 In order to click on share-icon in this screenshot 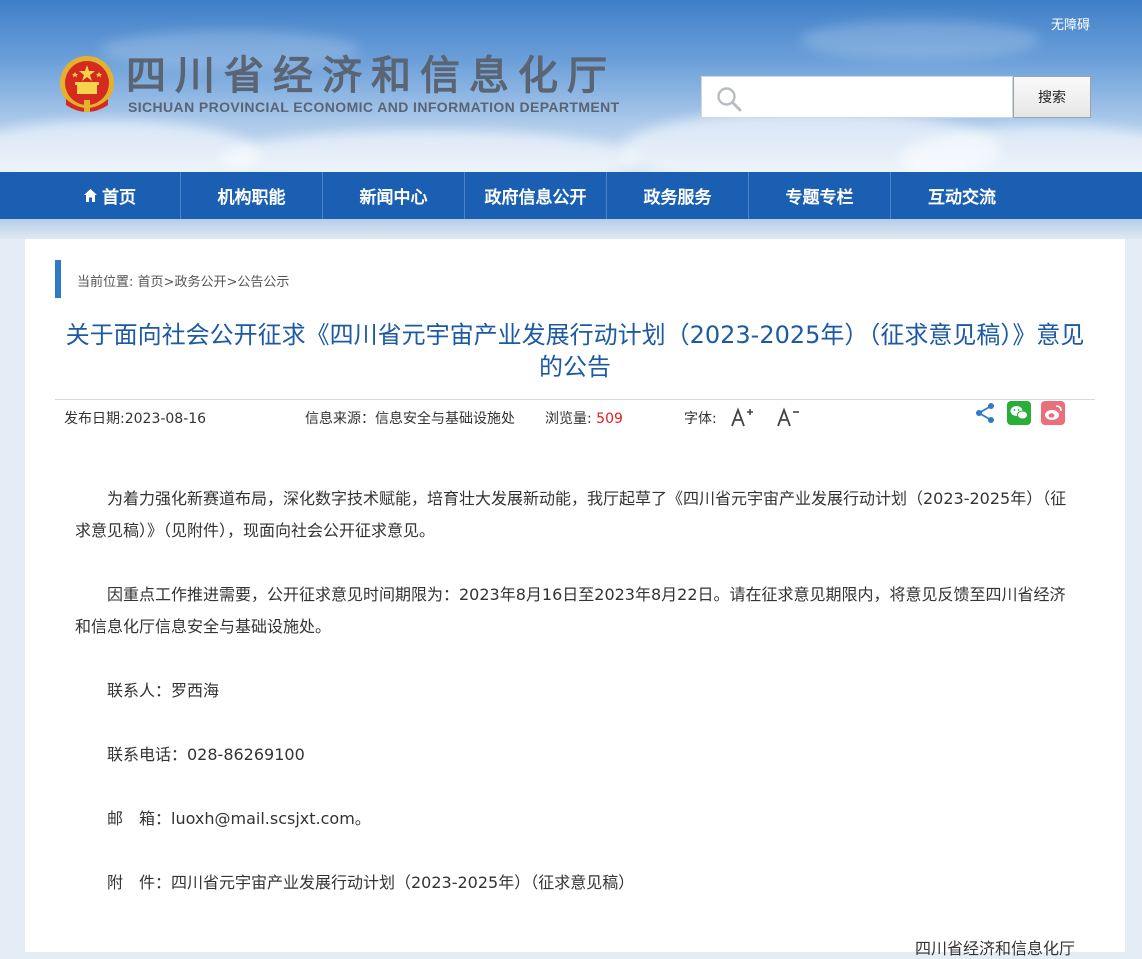, I will do `click(985, 413)`.